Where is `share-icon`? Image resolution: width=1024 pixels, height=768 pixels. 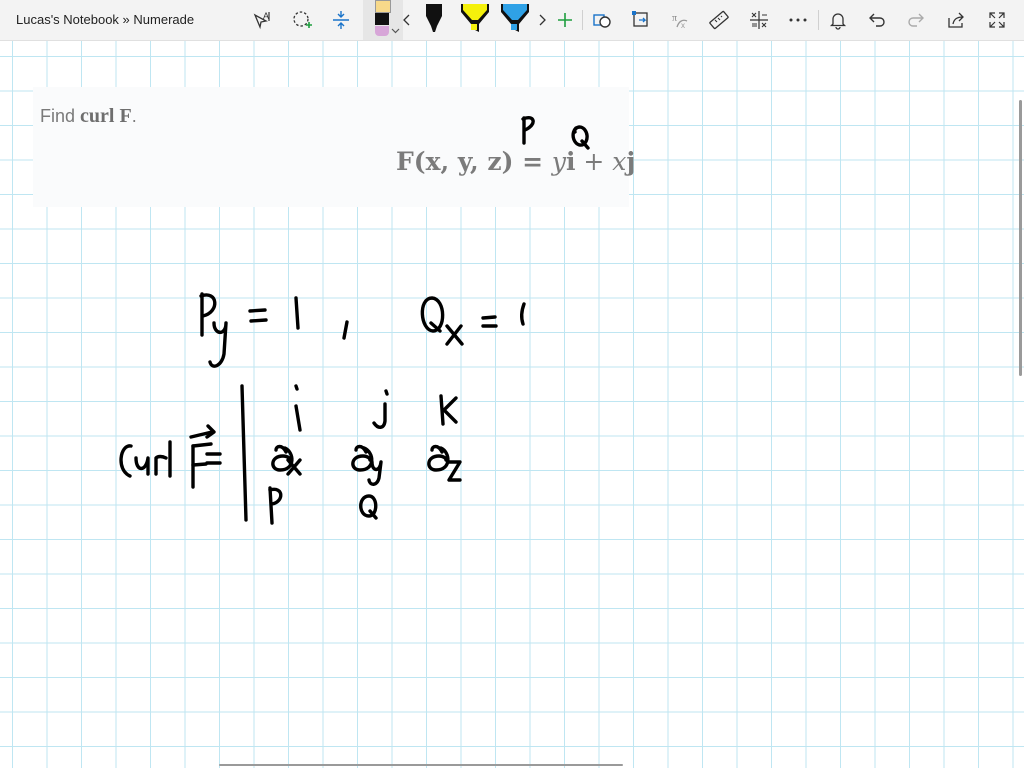 share-icon is located at coordinates (956, 20).